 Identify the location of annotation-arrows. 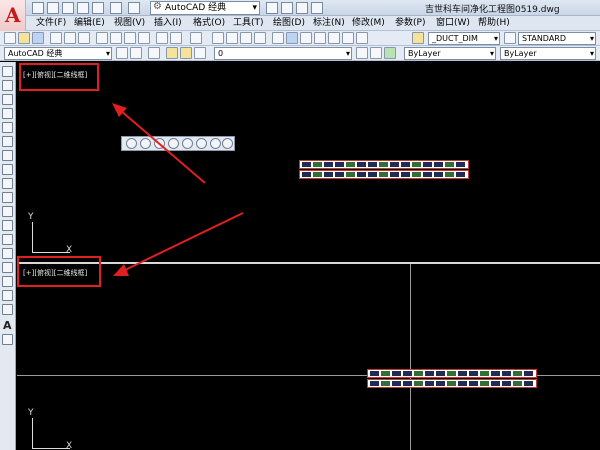
(178, 189).